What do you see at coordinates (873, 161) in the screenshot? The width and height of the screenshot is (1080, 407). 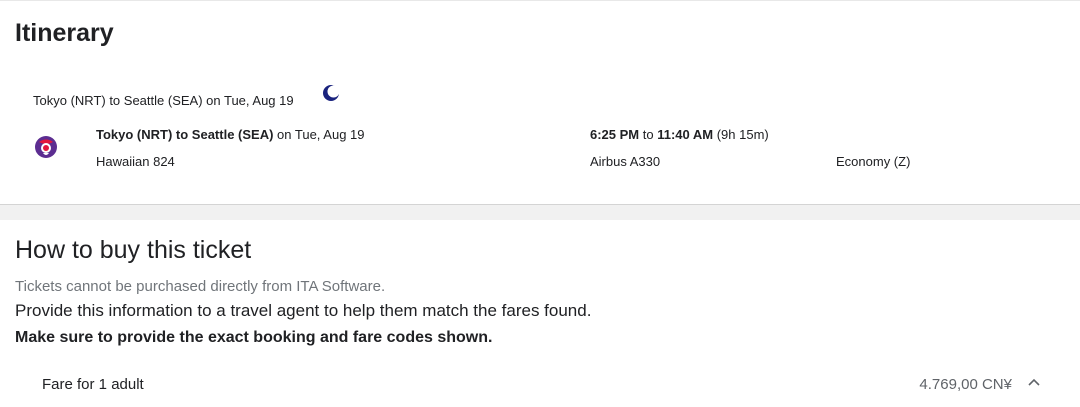 I see `segment-cabin-class: Economy (Z)` at bounding box center [873, 161].